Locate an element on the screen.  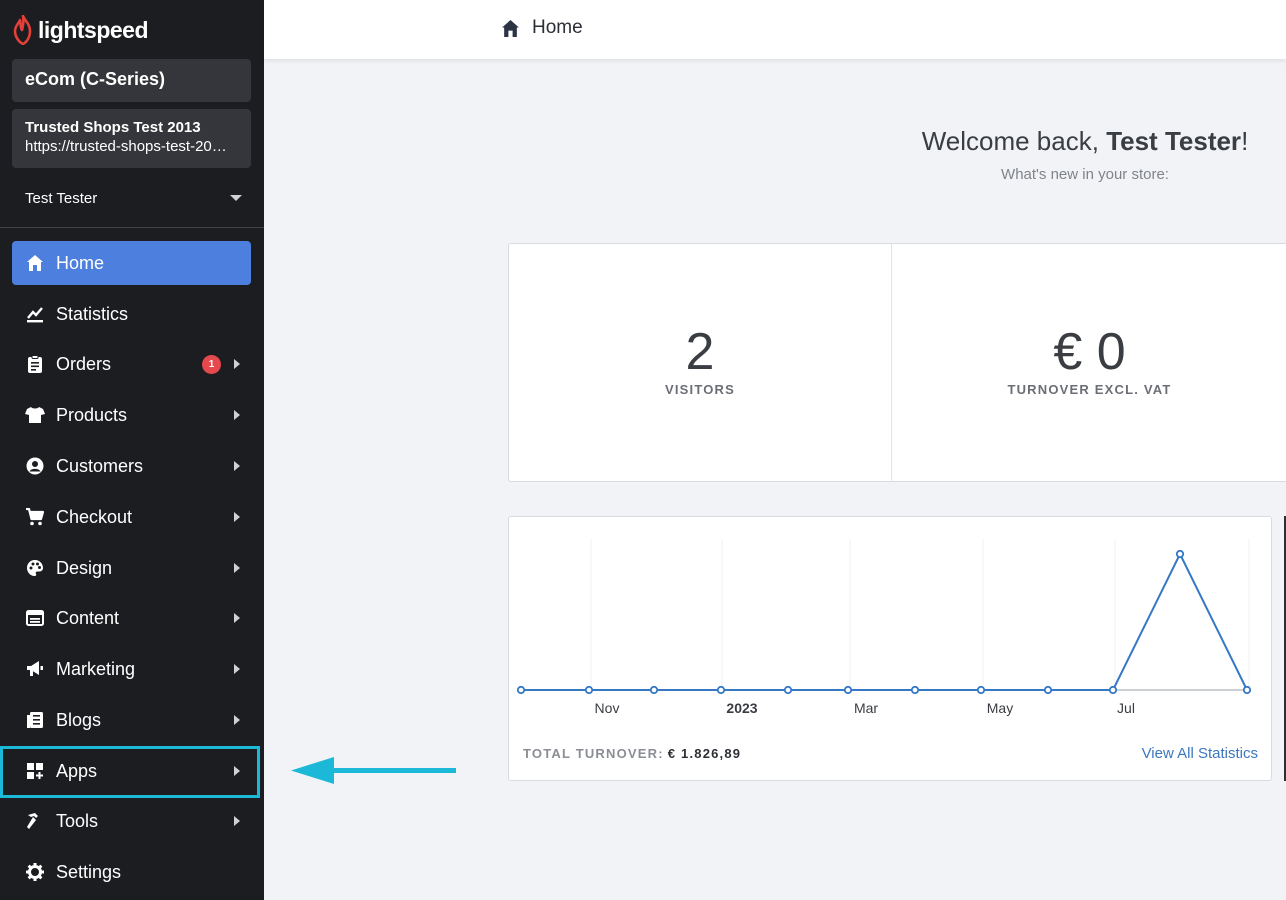
sidebar-item-checkout: Checkout is located at coordinates (131, 517).